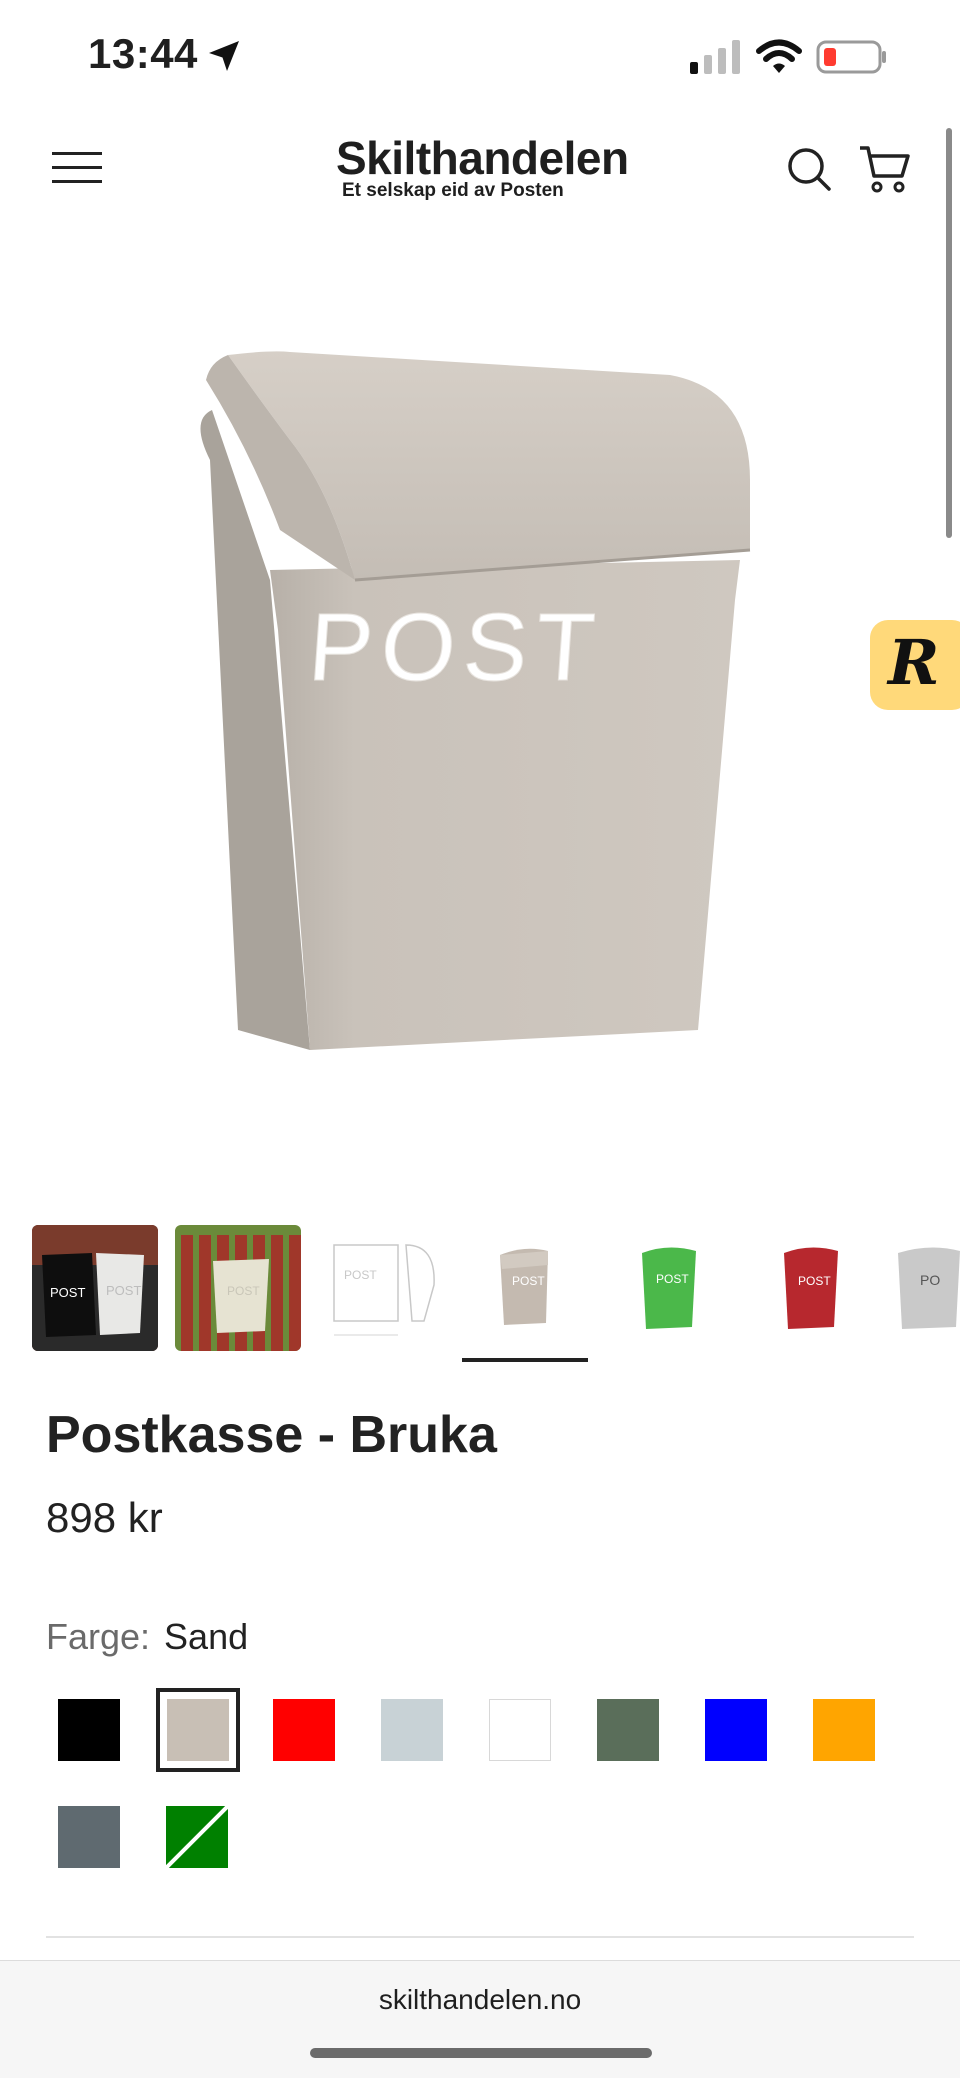 This screenshot has height=2078, width=960. Describe the element at coordinates (481, 2053) in the screenshot. I see `home-indicator` at that location.